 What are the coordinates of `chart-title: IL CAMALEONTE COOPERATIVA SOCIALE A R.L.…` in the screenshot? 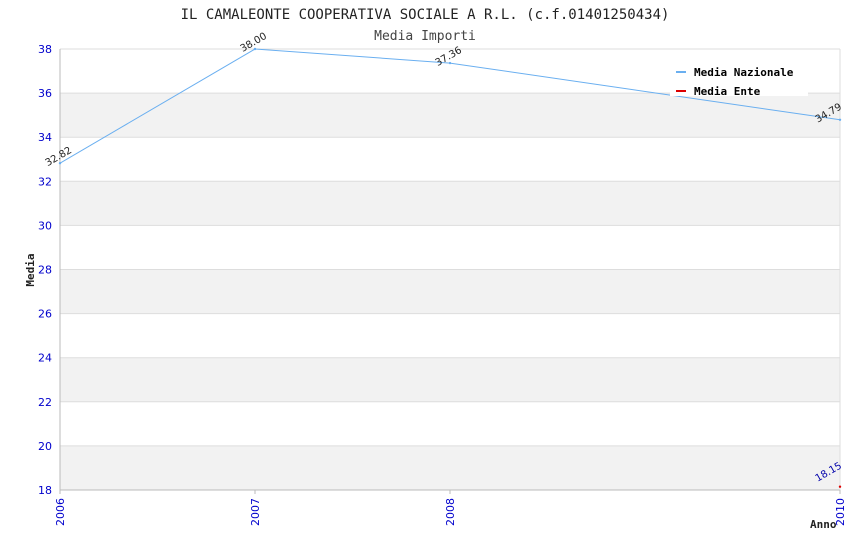 It's located at (425, 15).